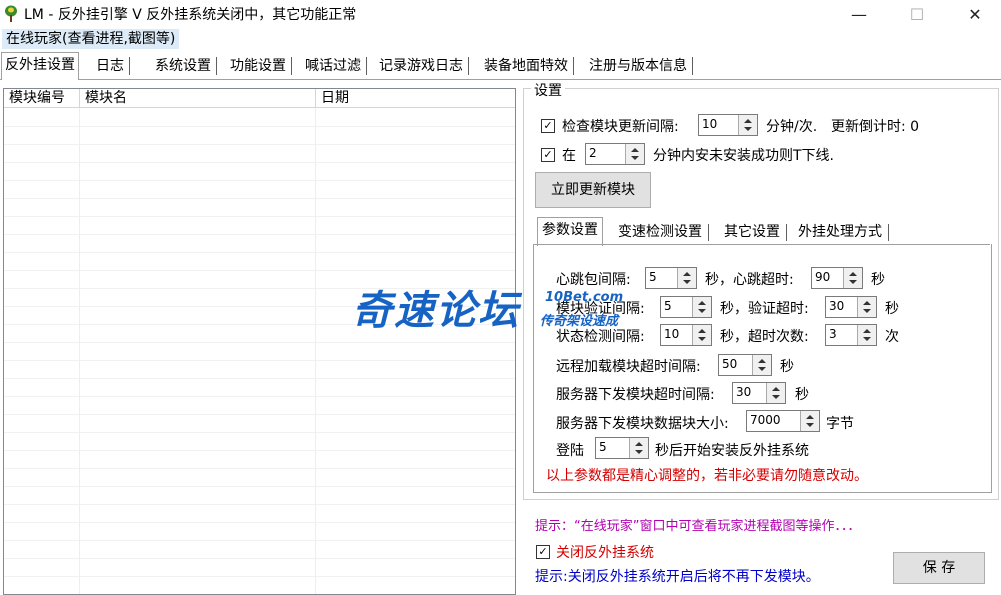  What do you see at coordinates (744, 156) in the screenshot?
I see `kick-suffix: 分钟内安未安装成功则T下线.` at bounding box center [744, 156].